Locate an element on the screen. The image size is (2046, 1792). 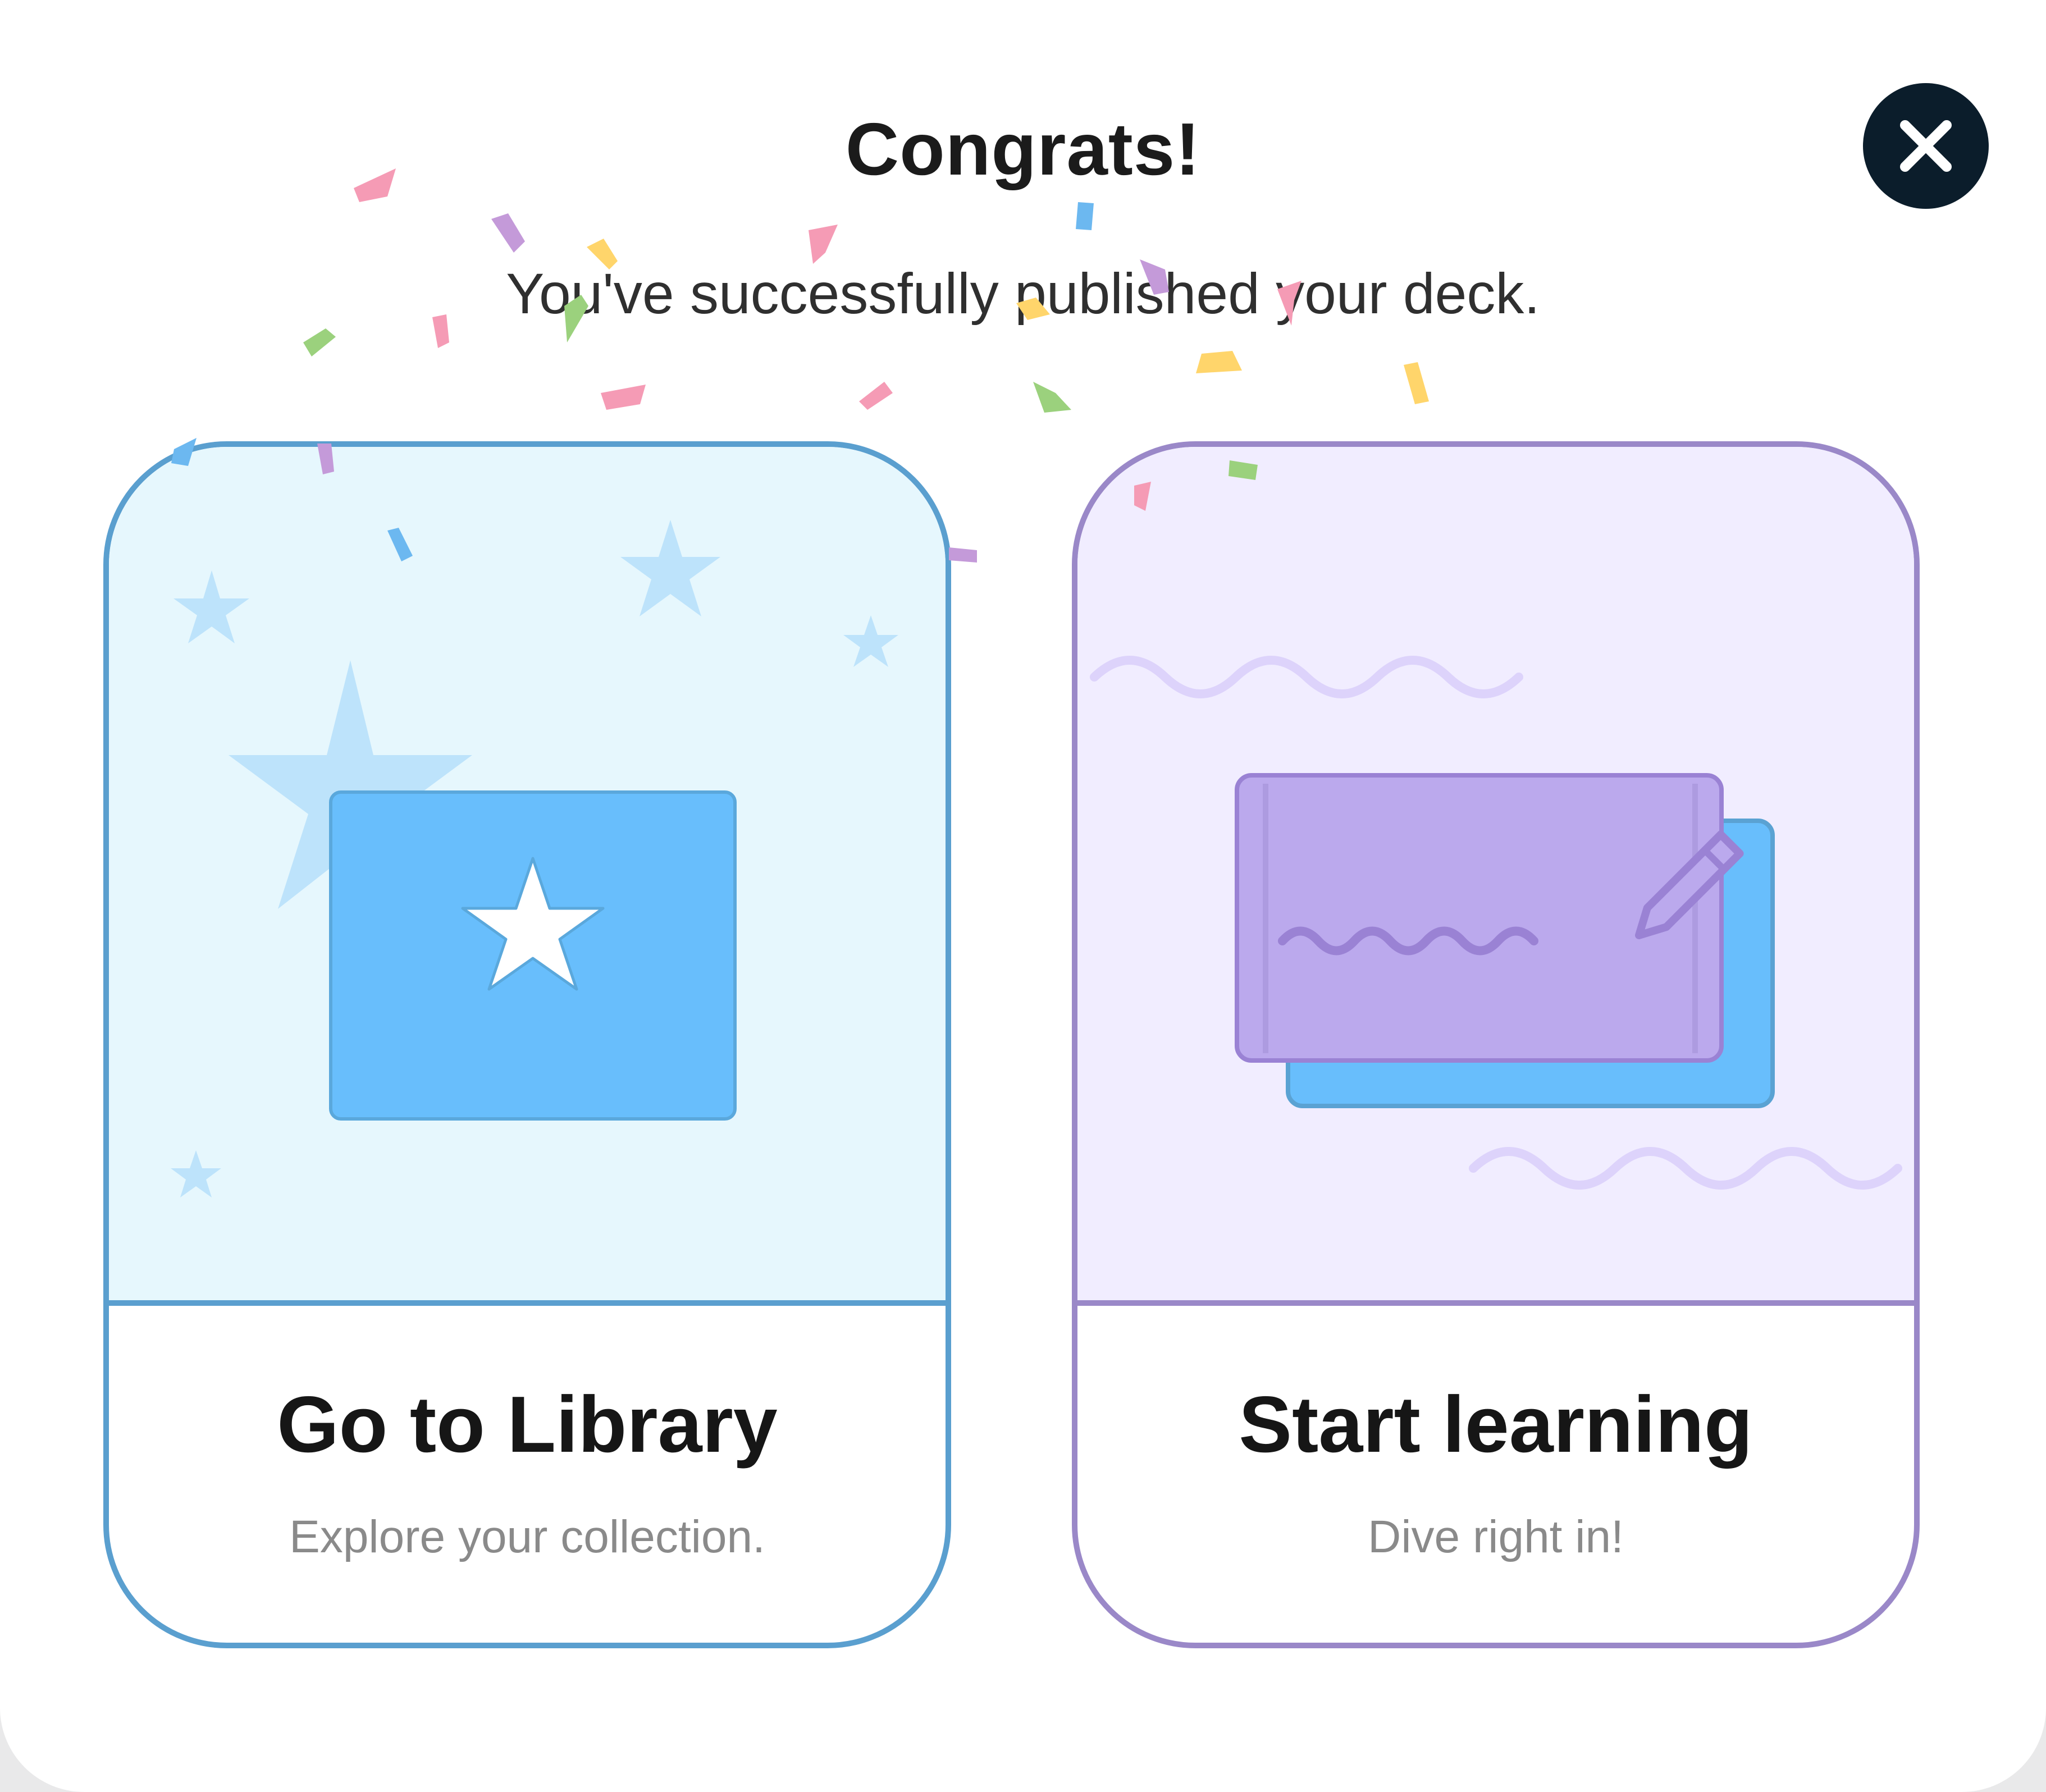
library-card-title: Go to Library is located at coordinates (527, 1424).